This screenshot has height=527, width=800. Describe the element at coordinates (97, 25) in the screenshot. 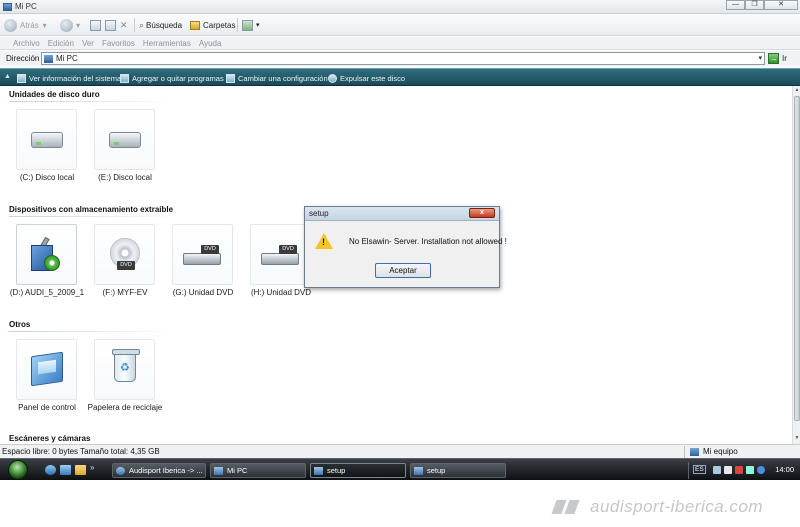

I see `up-folder-button` at that location.